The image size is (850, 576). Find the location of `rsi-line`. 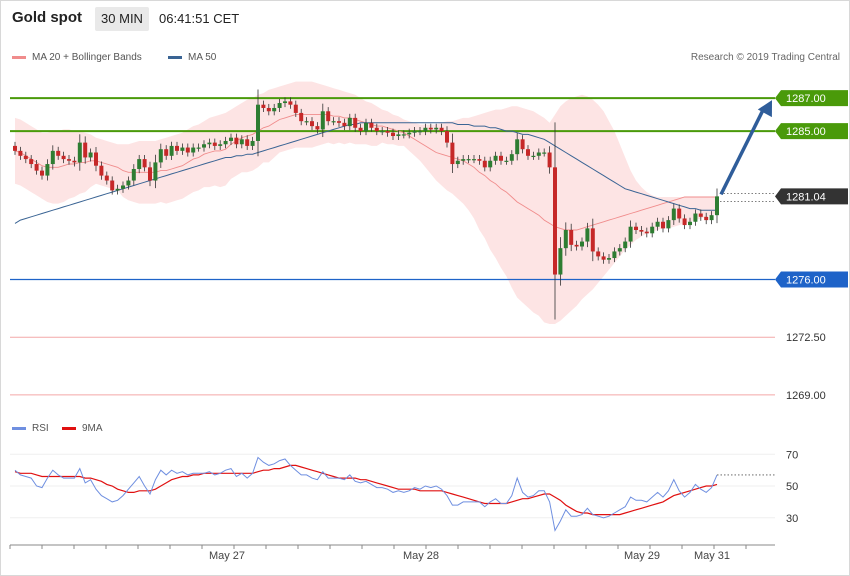

rsi-line is located at coordinates (366, 494).